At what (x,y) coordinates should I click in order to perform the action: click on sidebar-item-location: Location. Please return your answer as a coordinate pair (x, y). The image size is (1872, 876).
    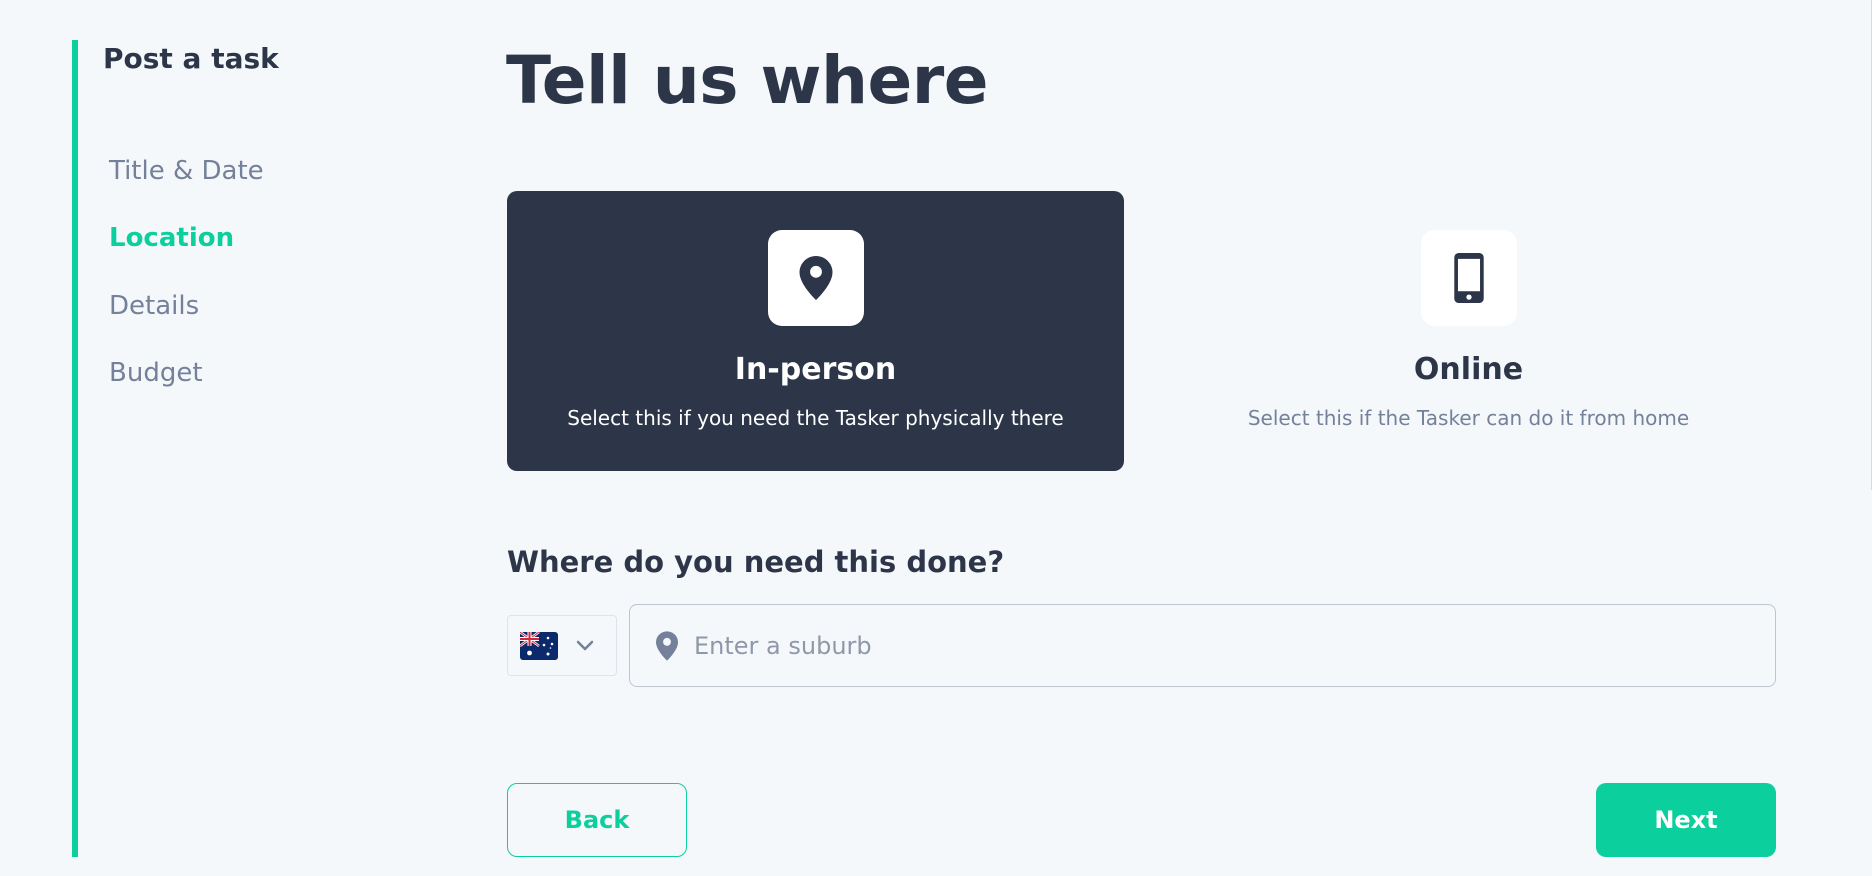
    Looking at the image, I should click on (171, 238).